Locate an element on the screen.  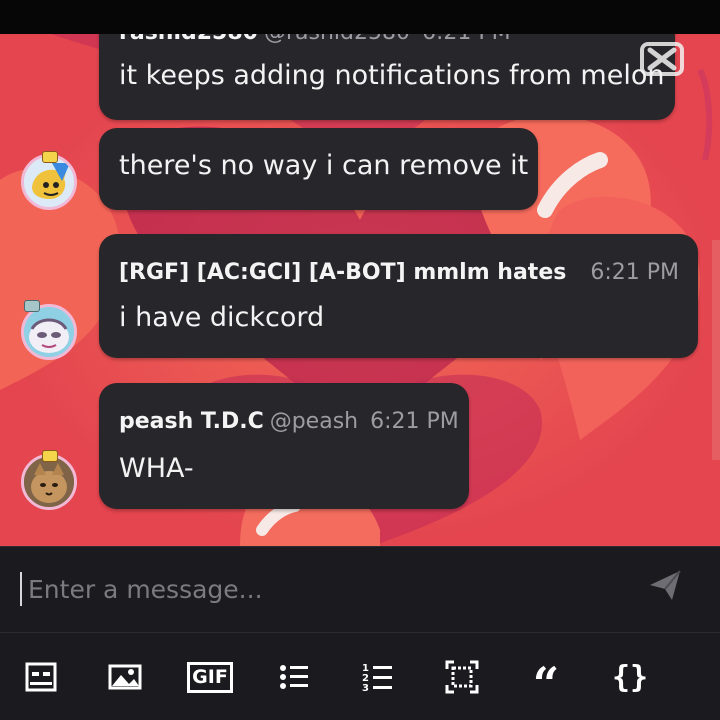
spoiler-icon is located at coordinates (462, 677).